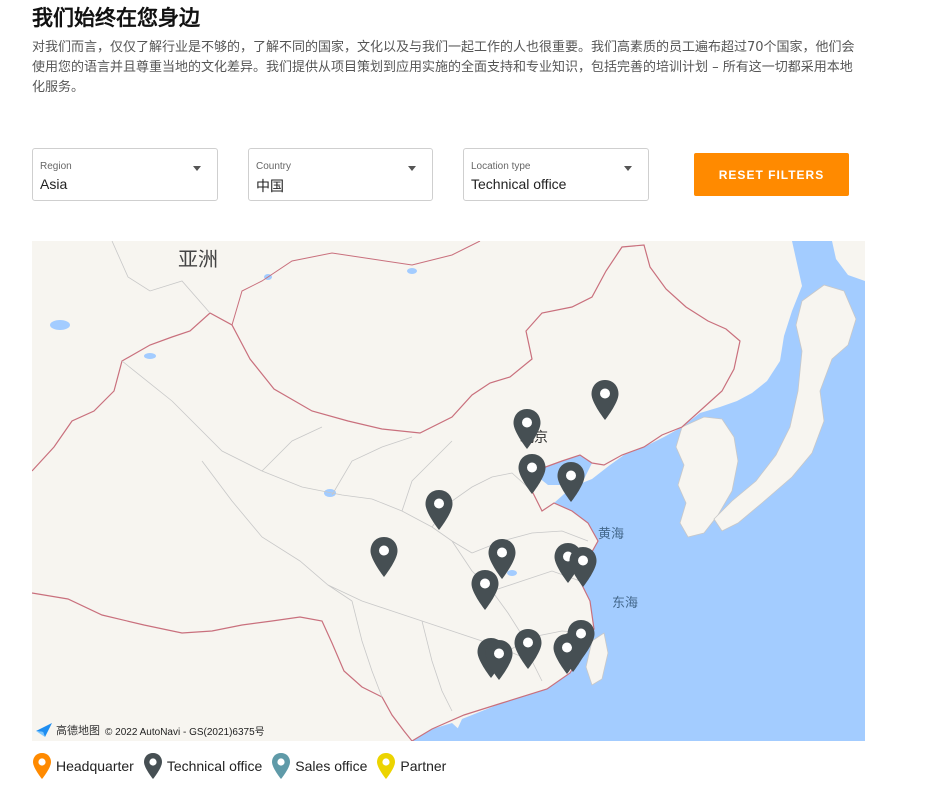  Describe the element at coordinates (274, 166) in the screenshot. I see `country-select-label: Country` at that location.